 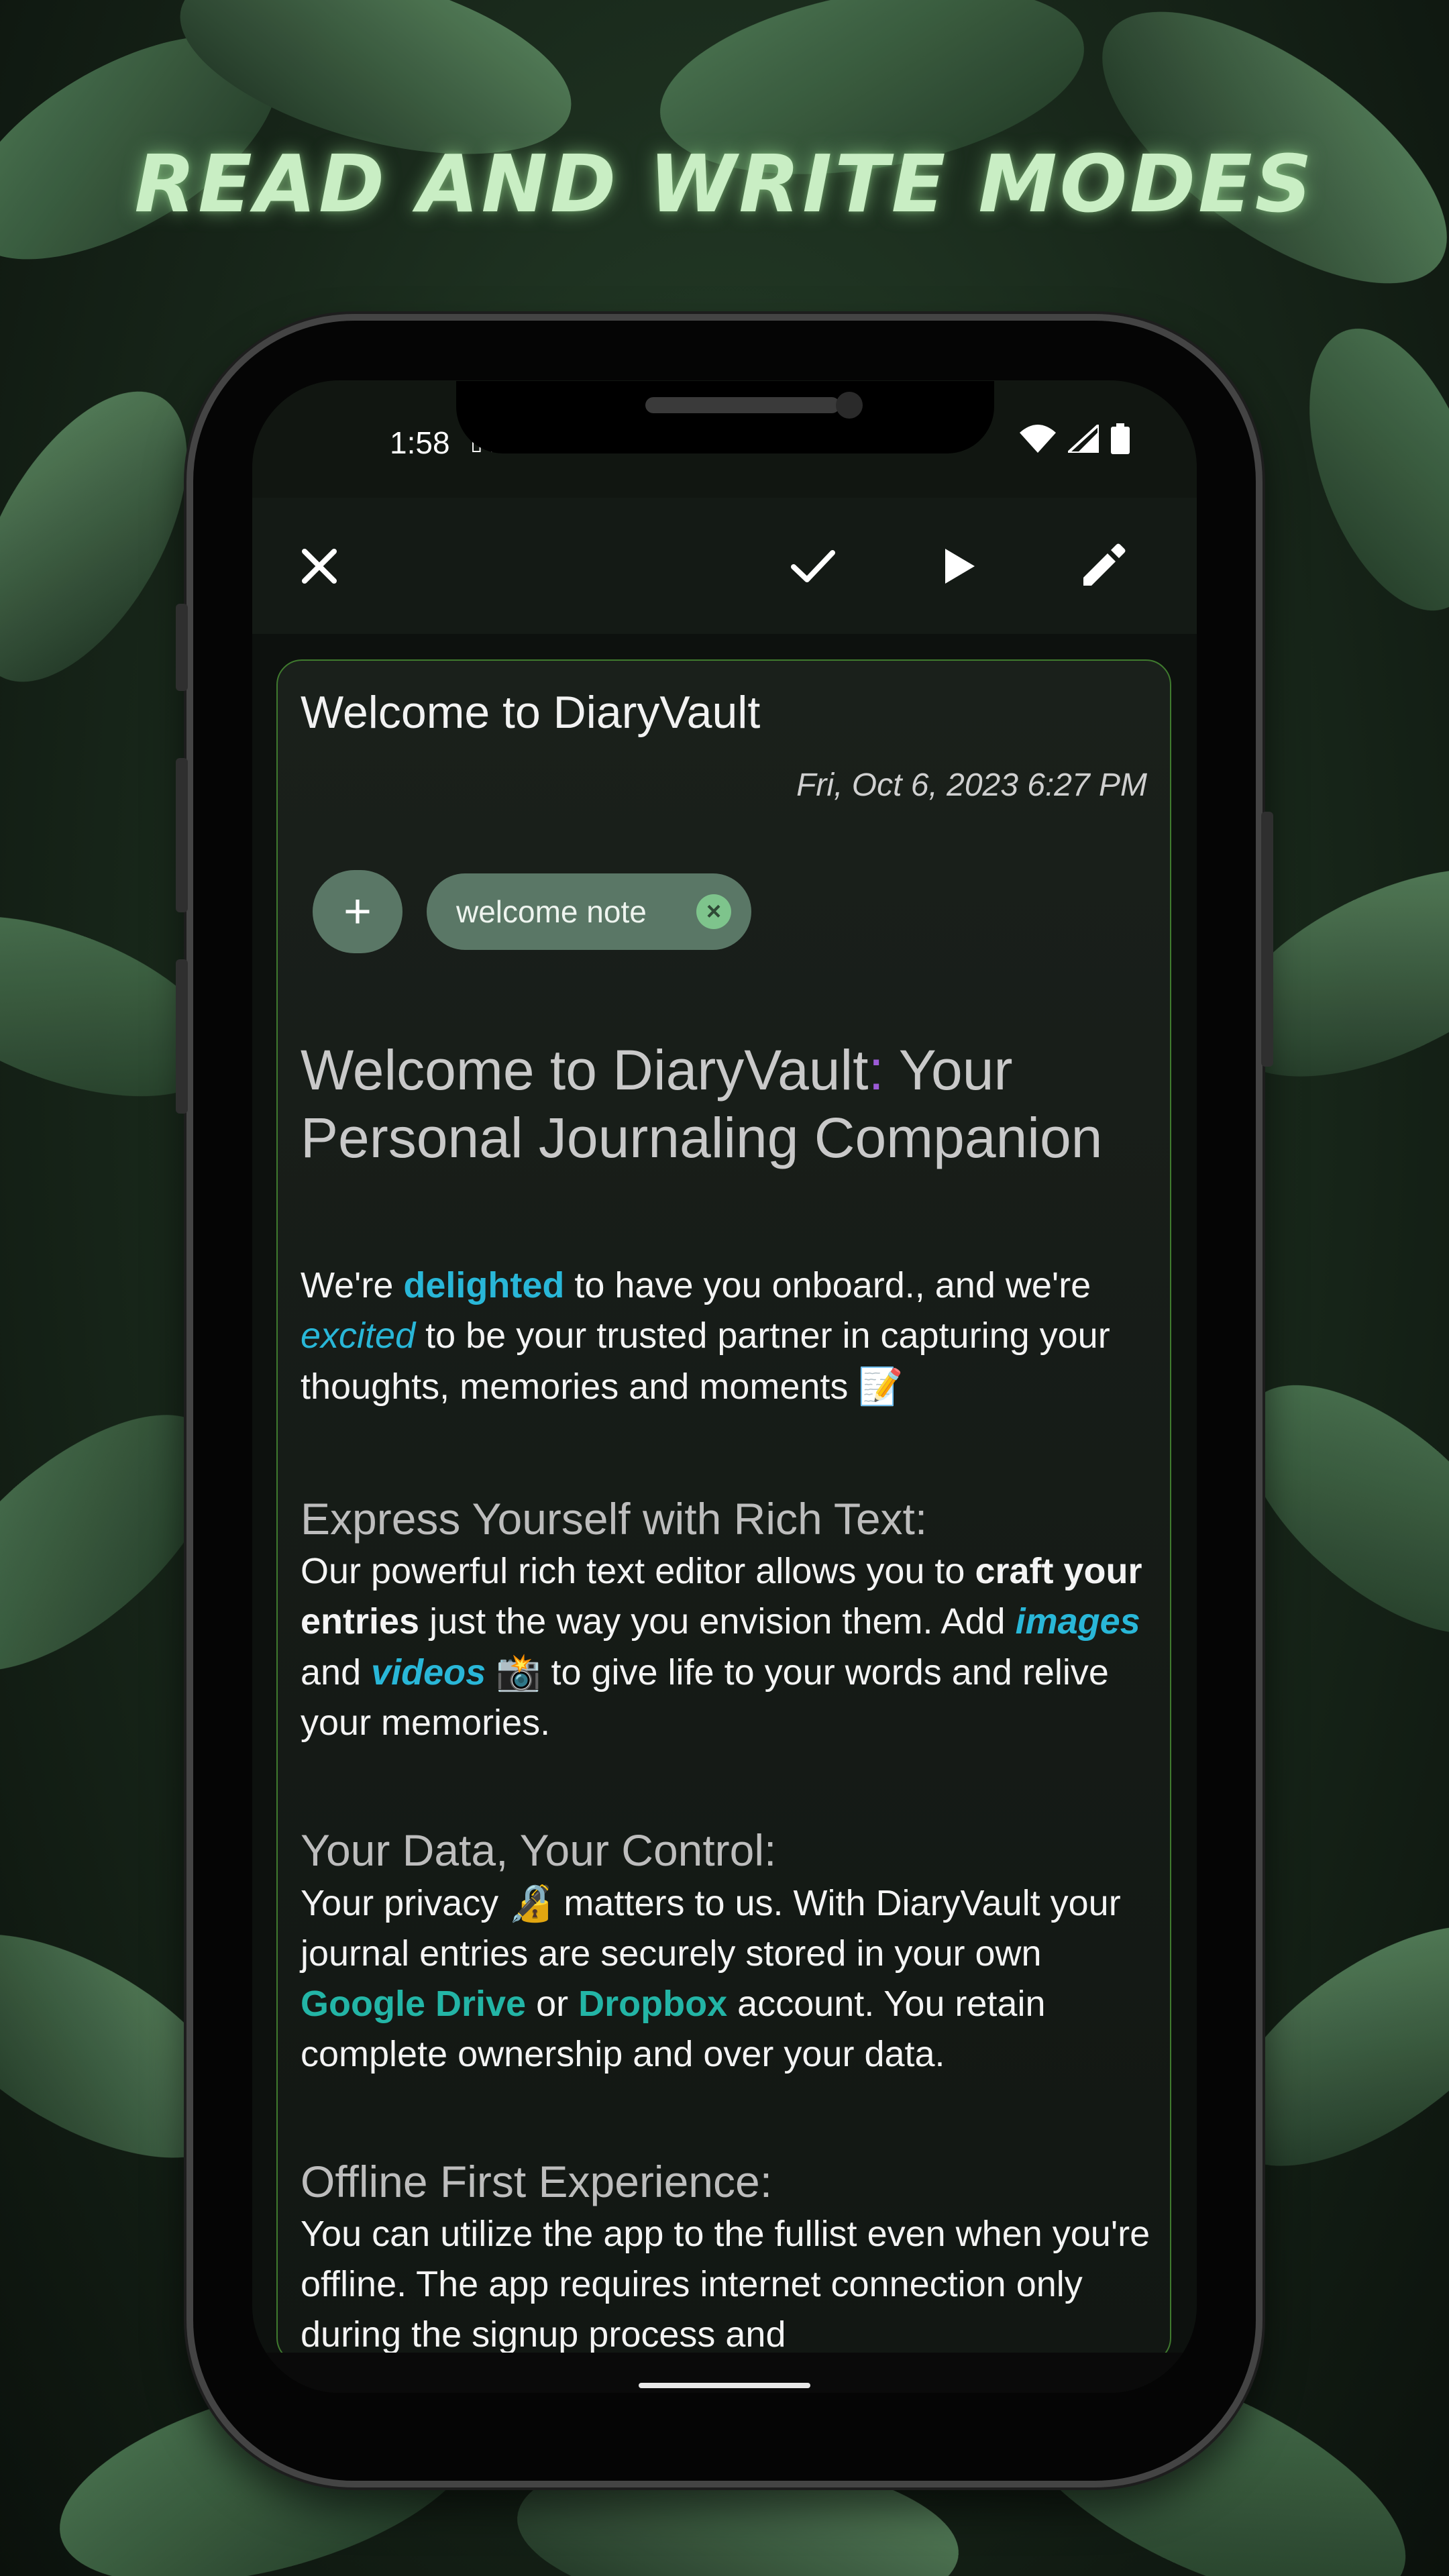 I want to click on speaker-grille, so click(x=742, y=405).